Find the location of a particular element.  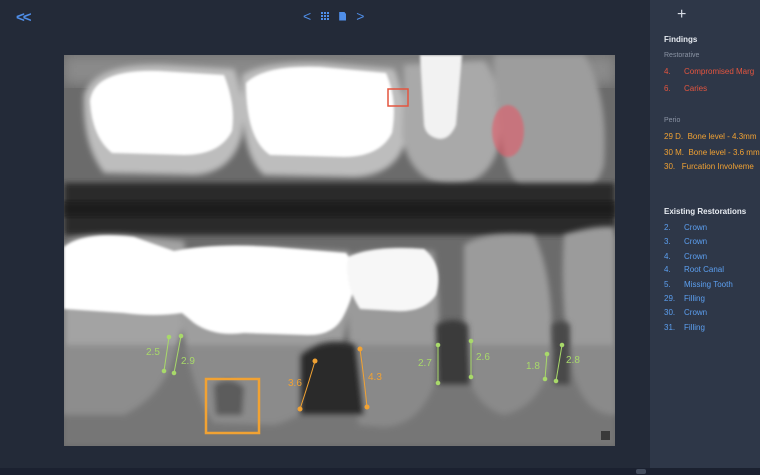

add-finding-button: + is located at coordinates (681, 15).